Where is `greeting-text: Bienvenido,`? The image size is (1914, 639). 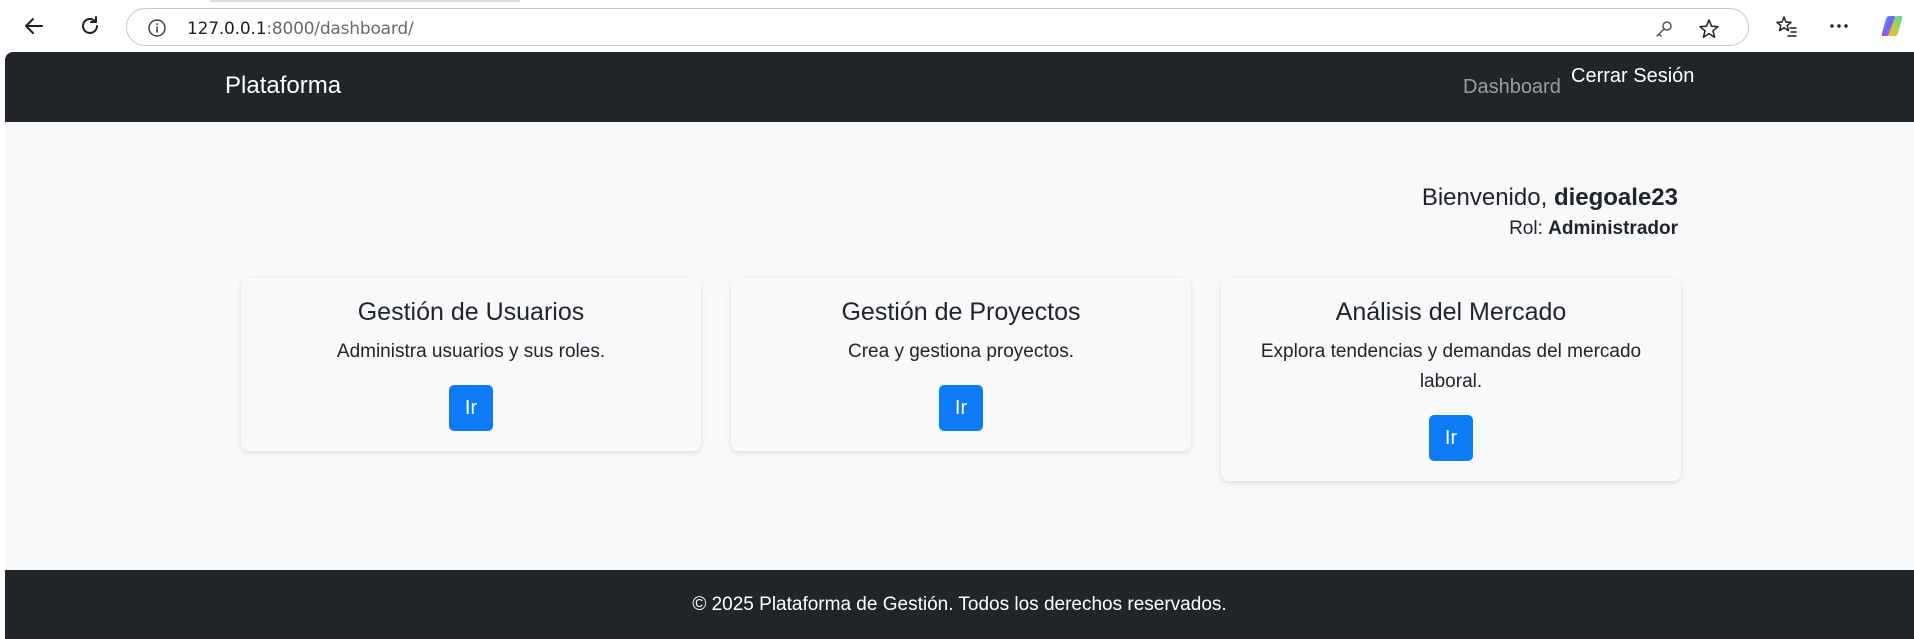 greeting-text: Bienvenido, is located at coordinates (1484, 197).